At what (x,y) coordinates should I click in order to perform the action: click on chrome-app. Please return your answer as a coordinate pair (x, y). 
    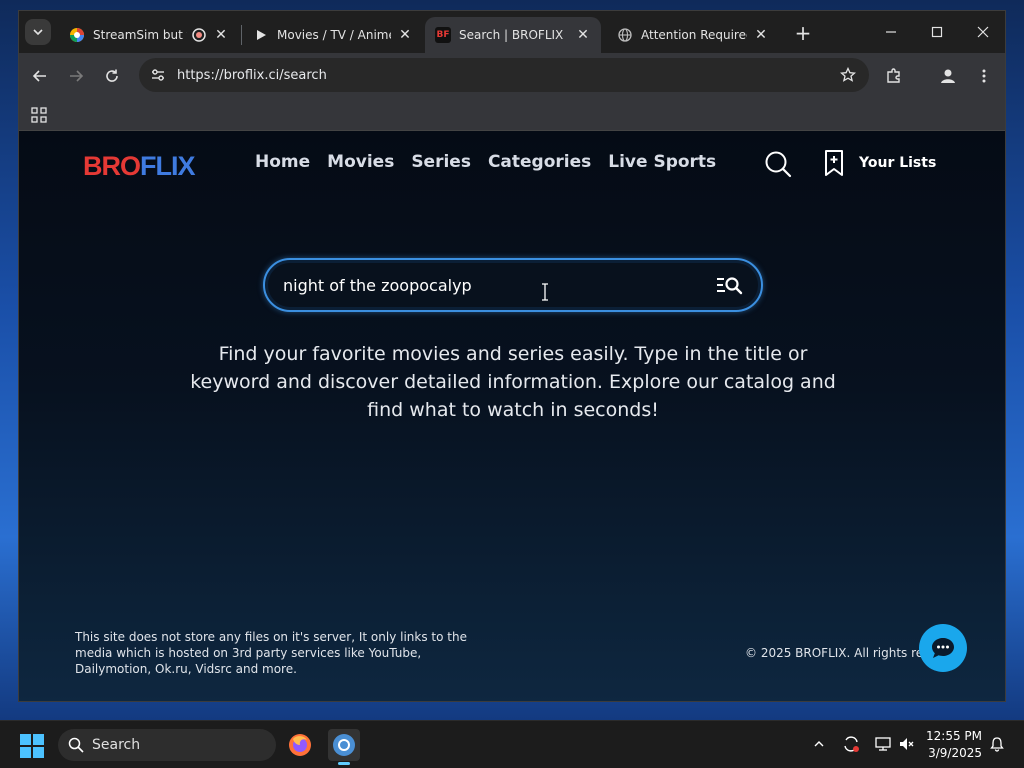
    Looking at the image, I should click on (344, 747).